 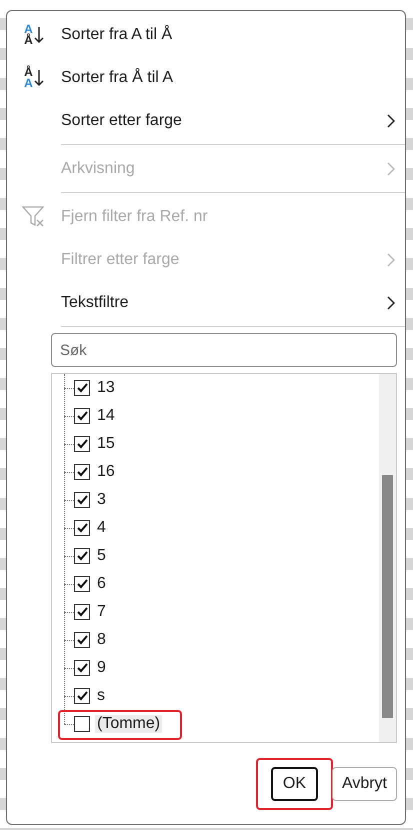 What do you see at coordinates (294, 784) in the screenshot?
I see `dialog-button: OK` at bounding box center [294, 784].